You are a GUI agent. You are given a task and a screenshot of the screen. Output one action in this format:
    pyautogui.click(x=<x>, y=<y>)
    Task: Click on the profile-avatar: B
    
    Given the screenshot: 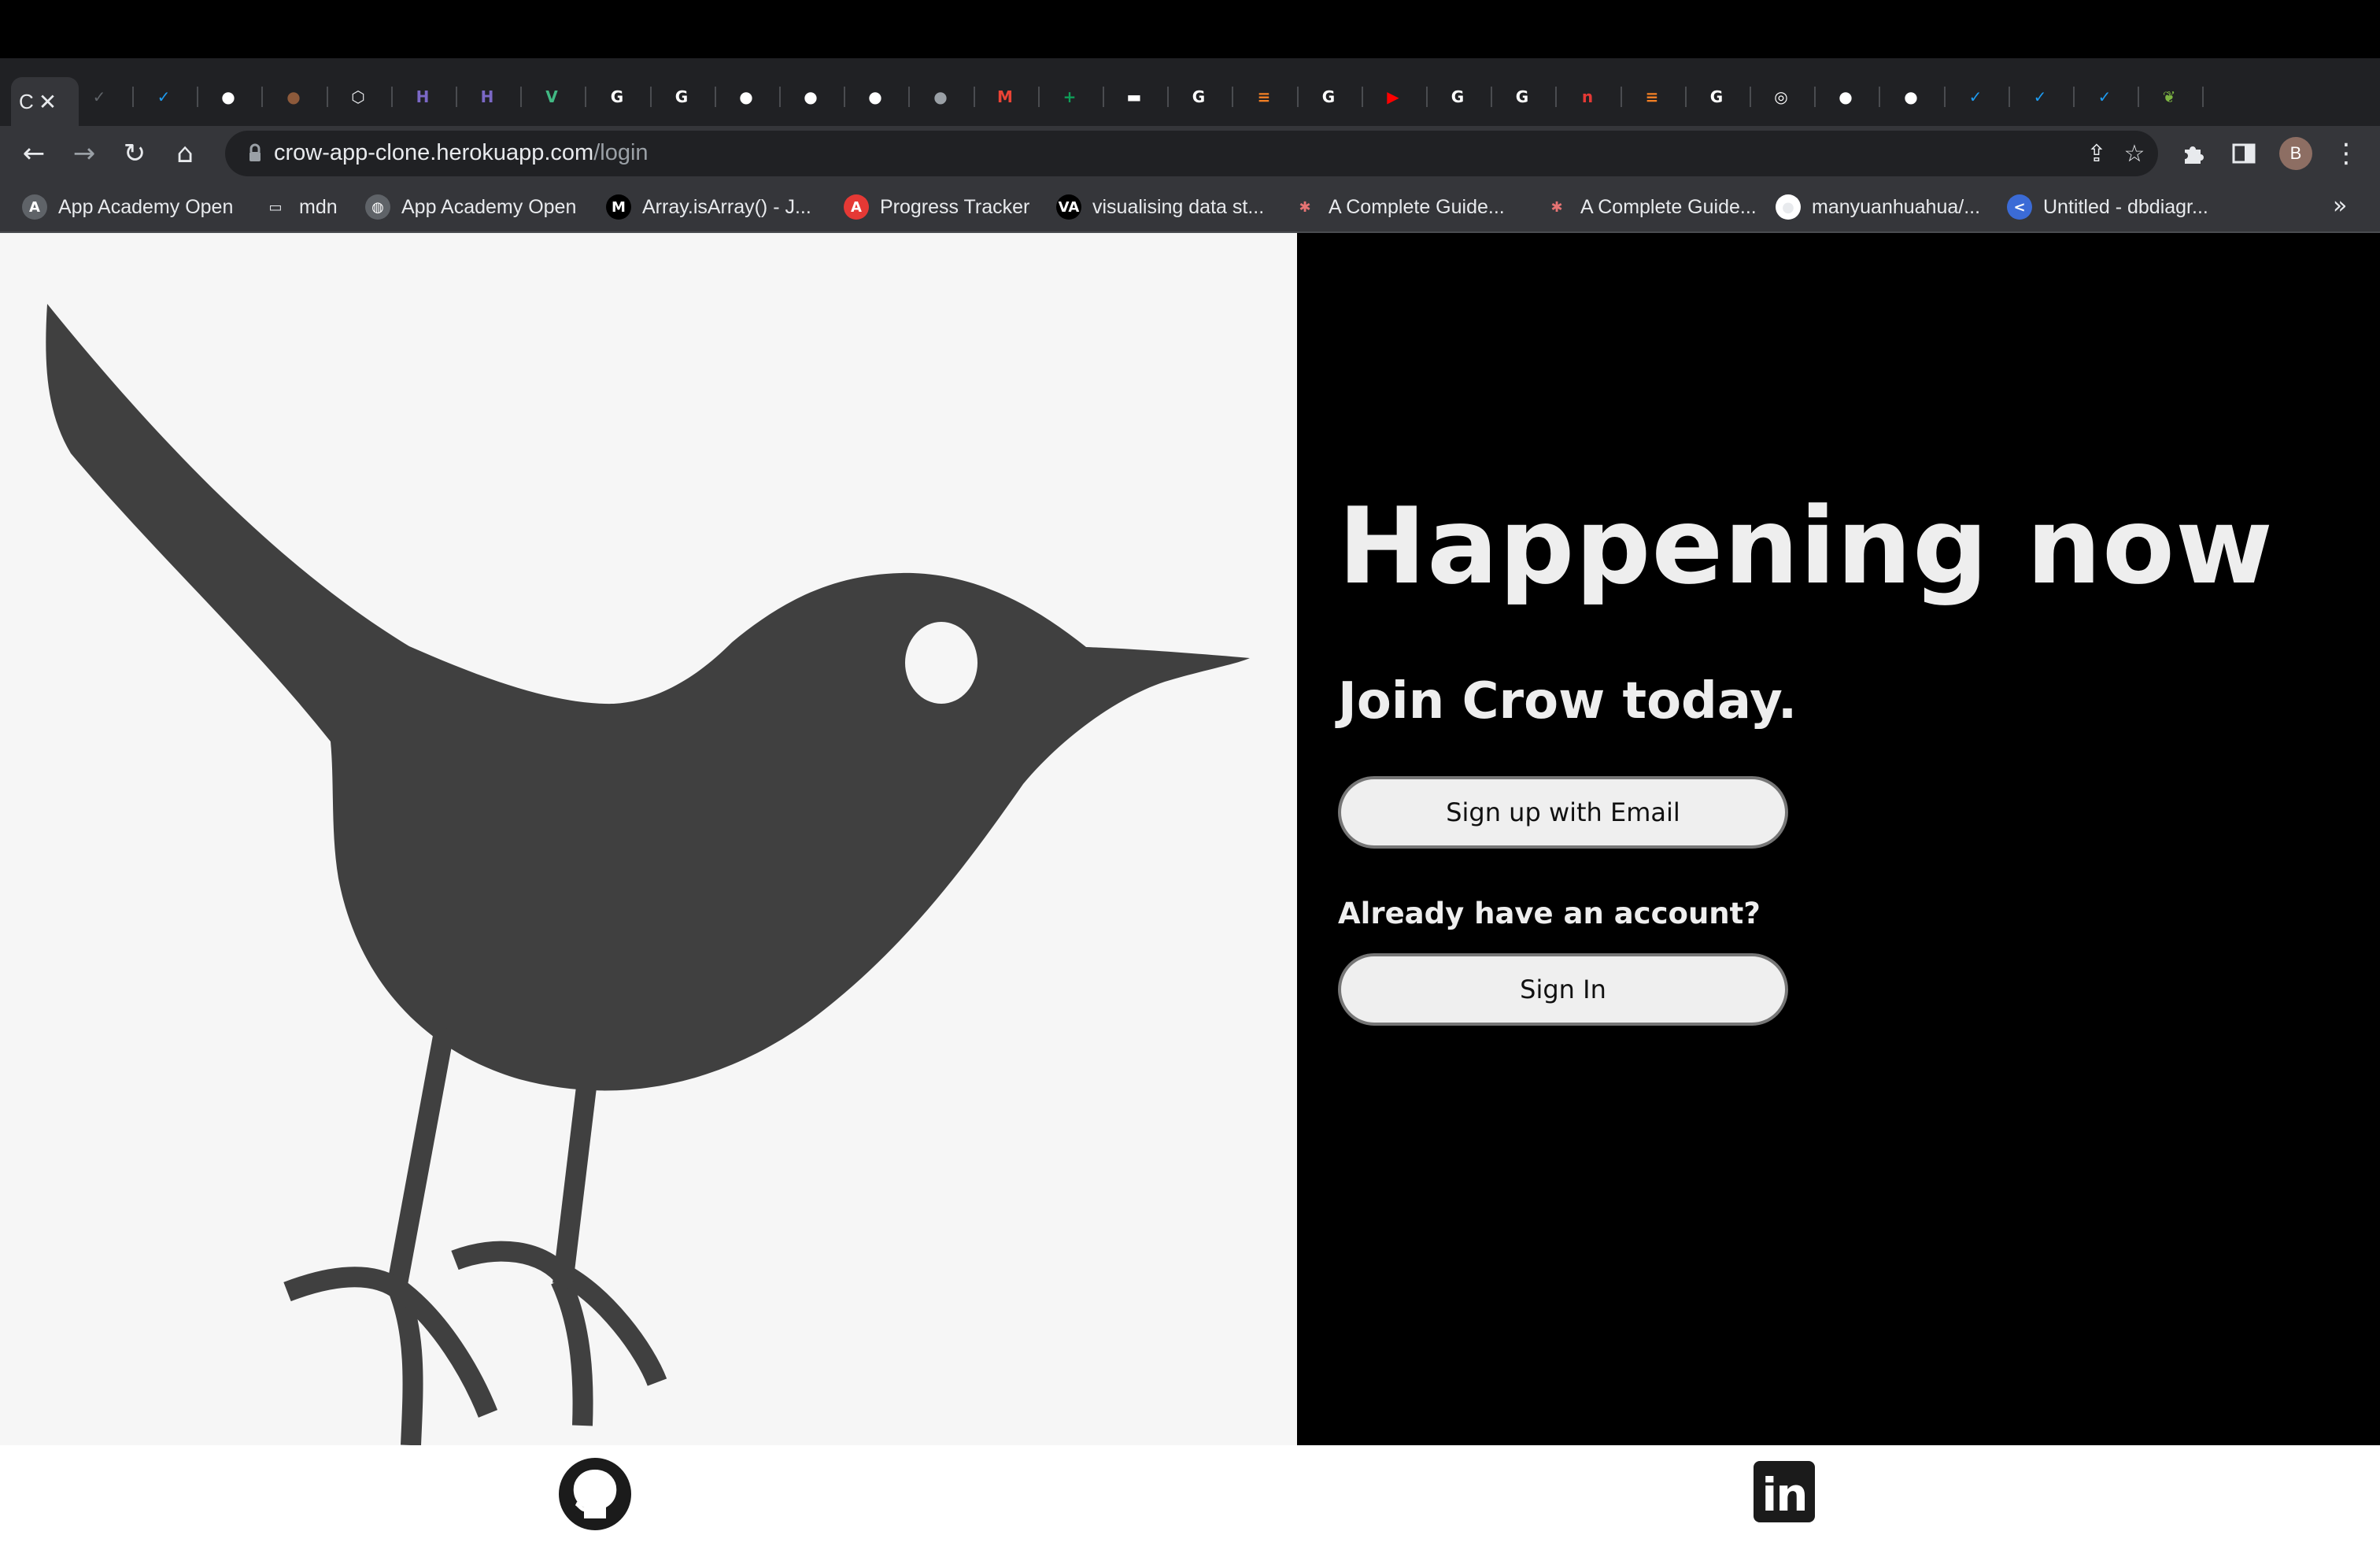 What is the action you would take?
    pyautogui.click(x=2295, y=153)
    